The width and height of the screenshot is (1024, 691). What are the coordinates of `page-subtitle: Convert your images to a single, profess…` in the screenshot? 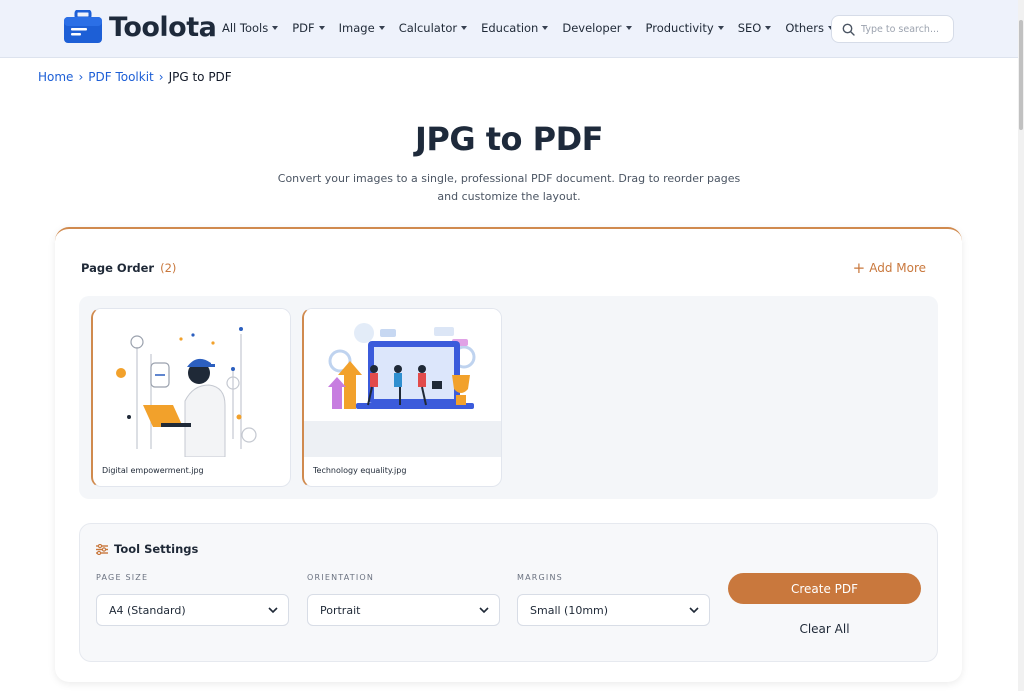 It's located at (509, 187).